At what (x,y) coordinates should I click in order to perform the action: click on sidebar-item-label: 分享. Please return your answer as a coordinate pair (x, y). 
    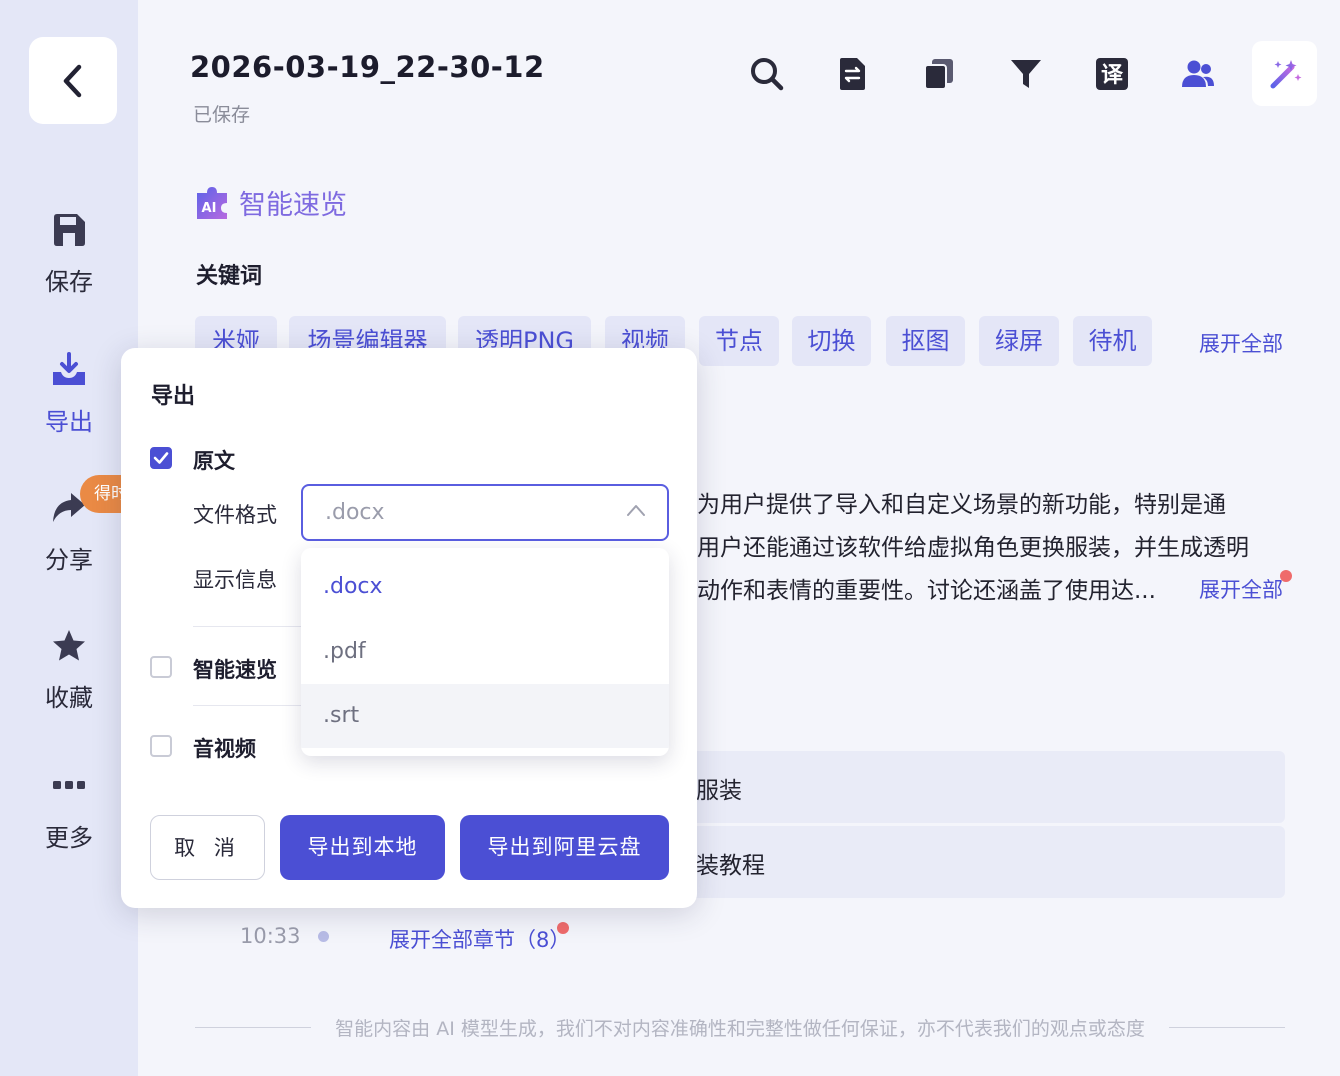
    Looking at the image, I should click on (69, 560).